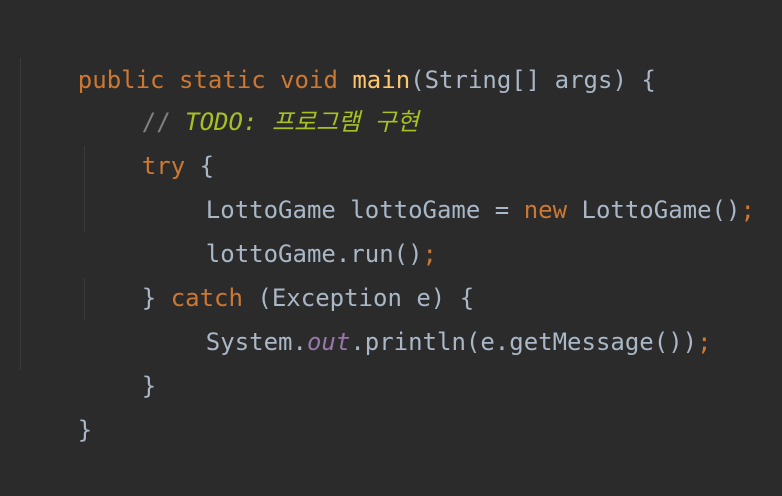 The width and height of the screenshot is (782, 496). What do you see at coordinates (330, 122) in the screenshot?
I see `todo-text: : 프로그램 구현` at bounding box center [330, 122].